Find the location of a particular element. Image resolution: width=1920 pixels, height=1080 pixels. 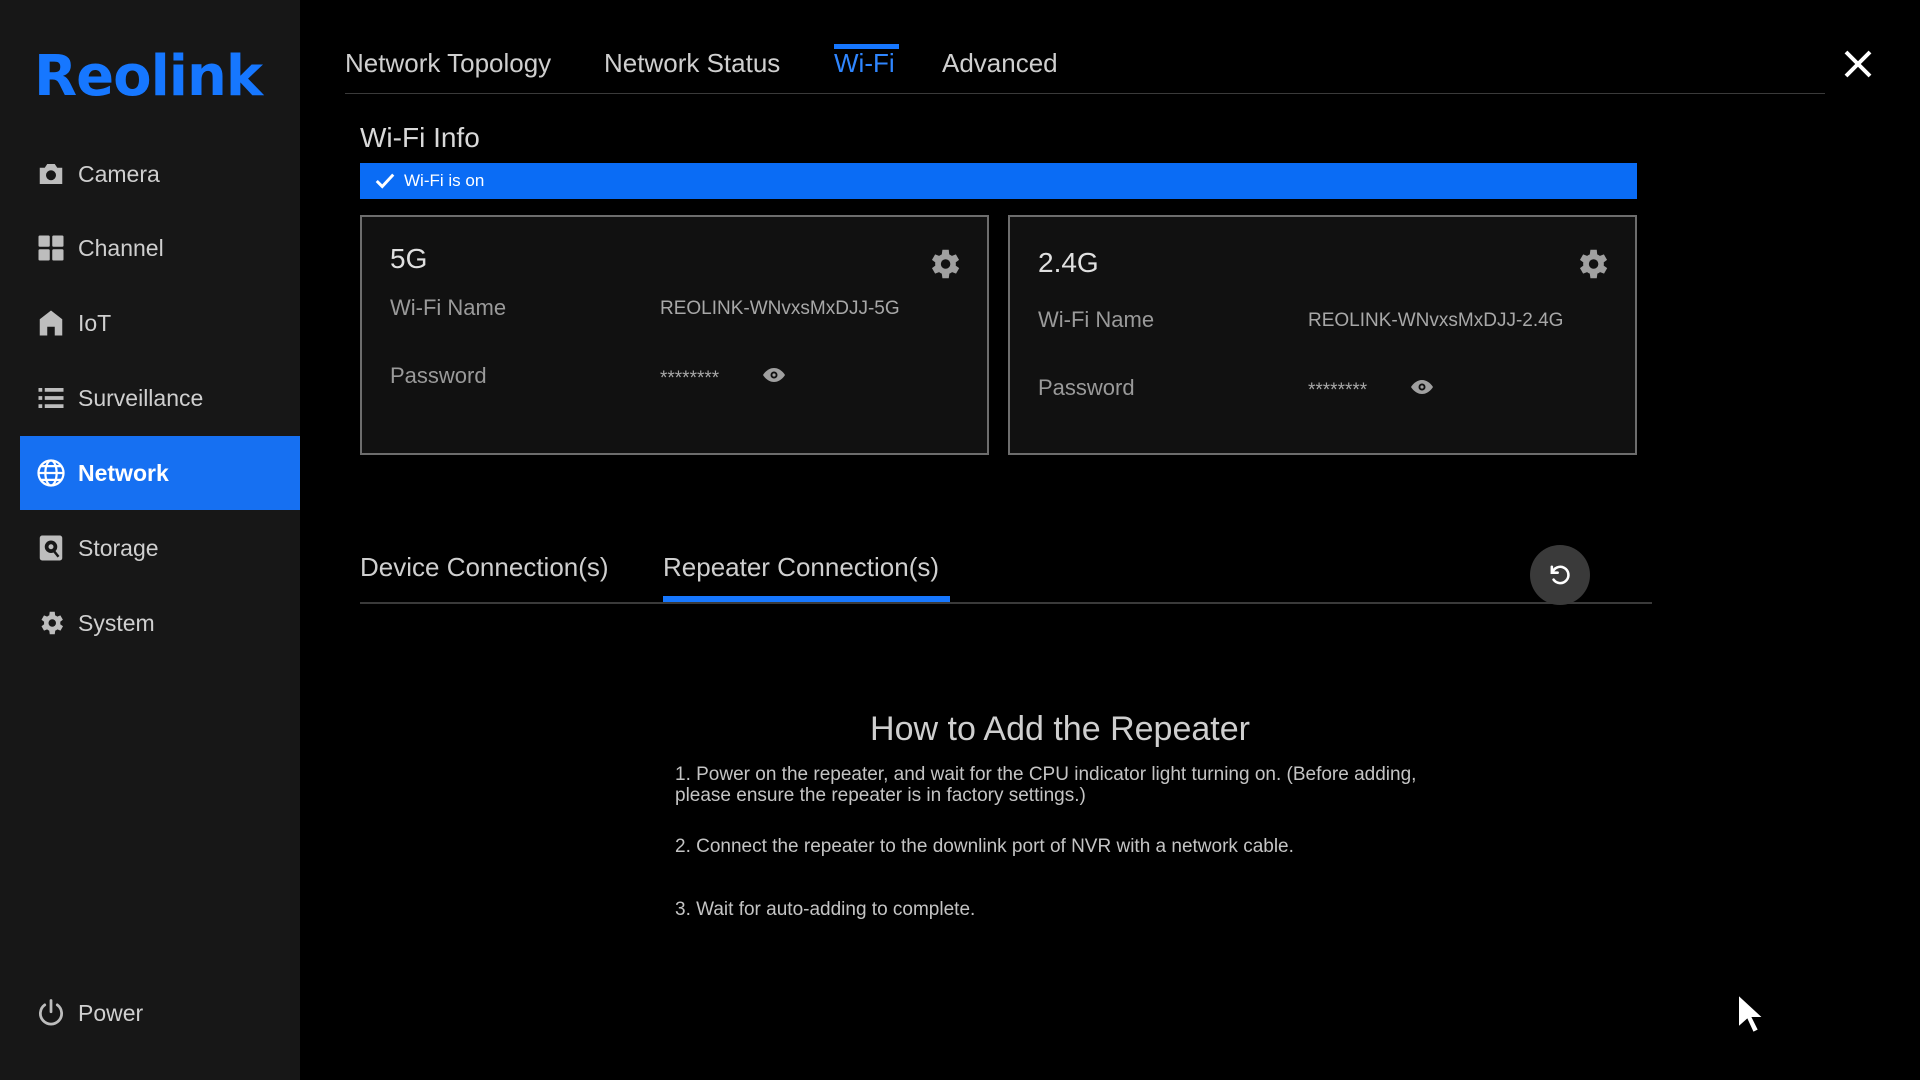

power-label: Power is located at coordinates (111, 1012).